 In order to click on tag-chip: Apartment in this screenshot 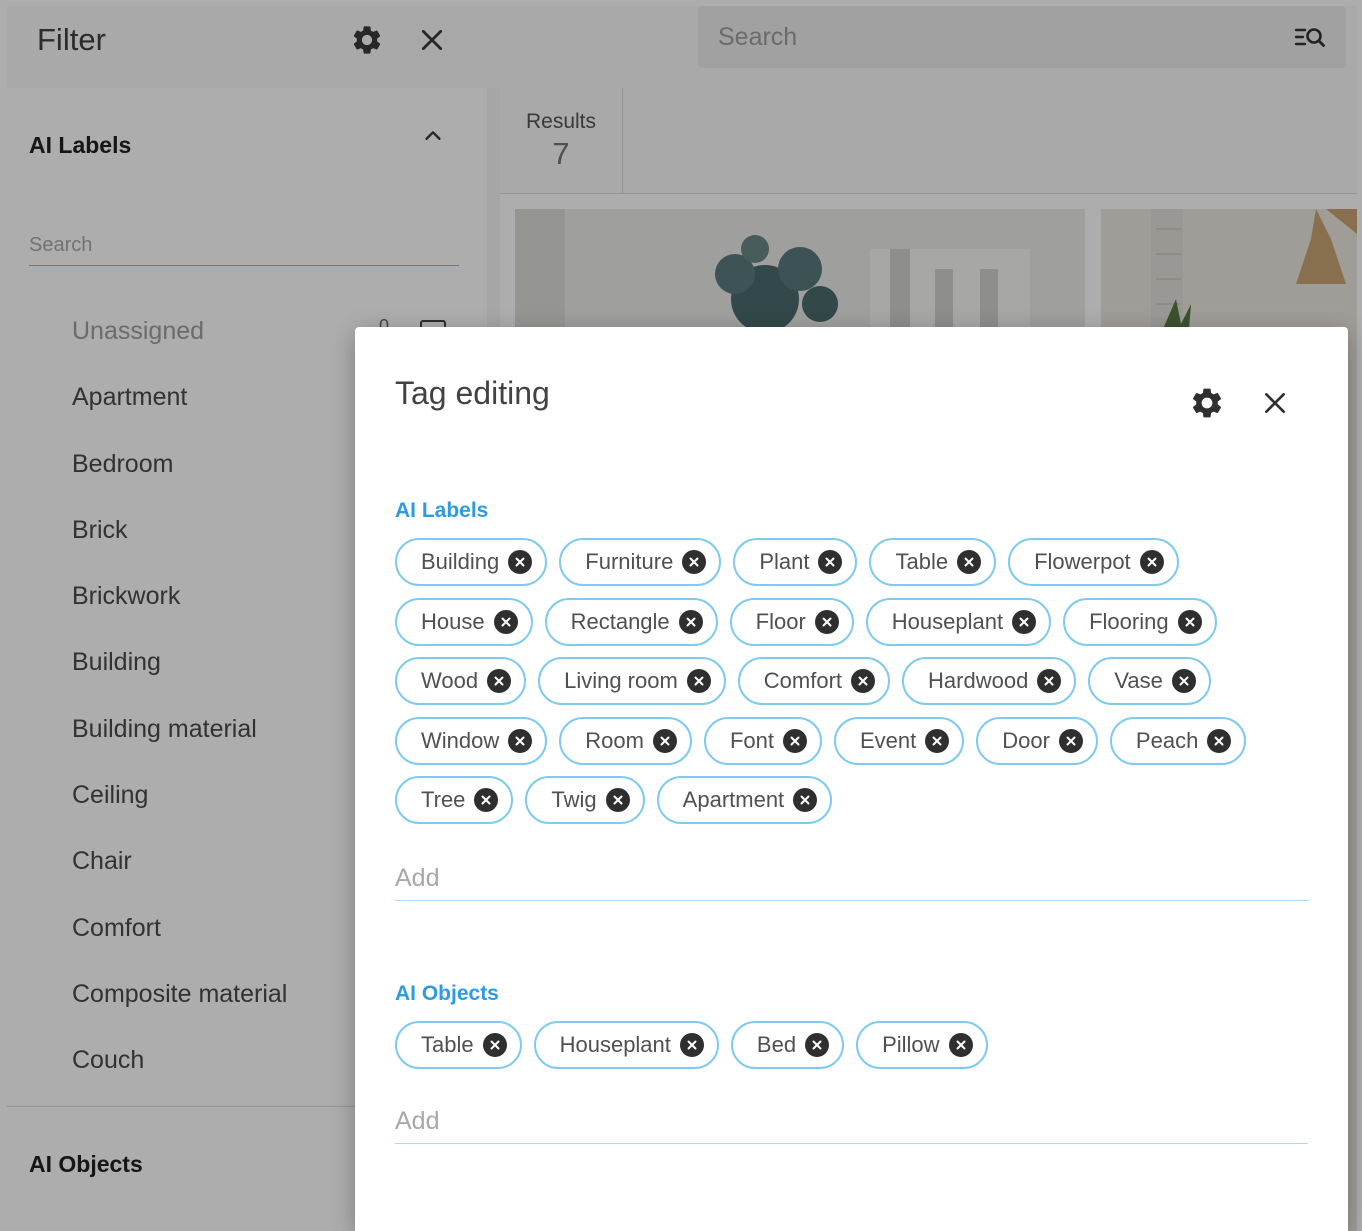, I will do `click(744, 800)`.